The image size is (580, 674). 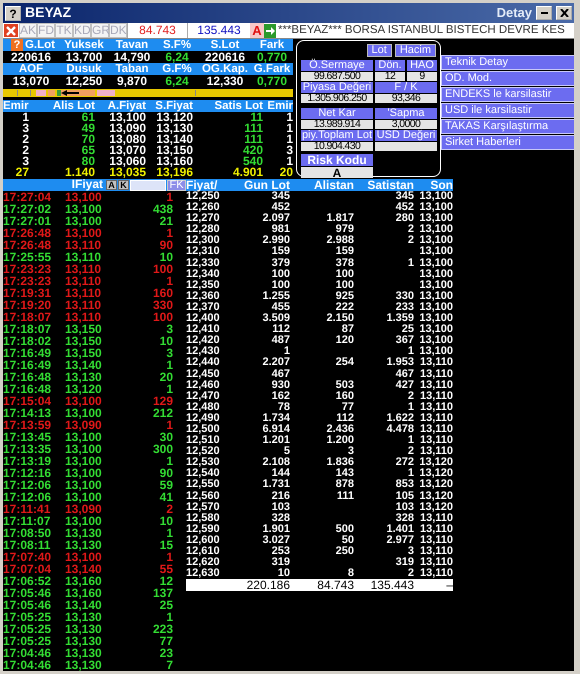 What do you see at coordinates (544, 13) in the screenshot?
I see `minimize-button` at bounding box center [544, 13].